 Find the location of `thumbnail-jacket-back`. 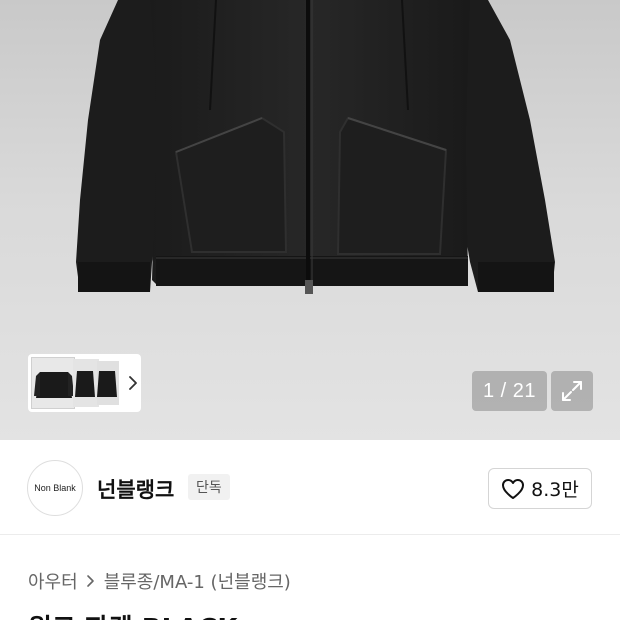

thumbnail-jacket-back is located at coordinates (107, 384).